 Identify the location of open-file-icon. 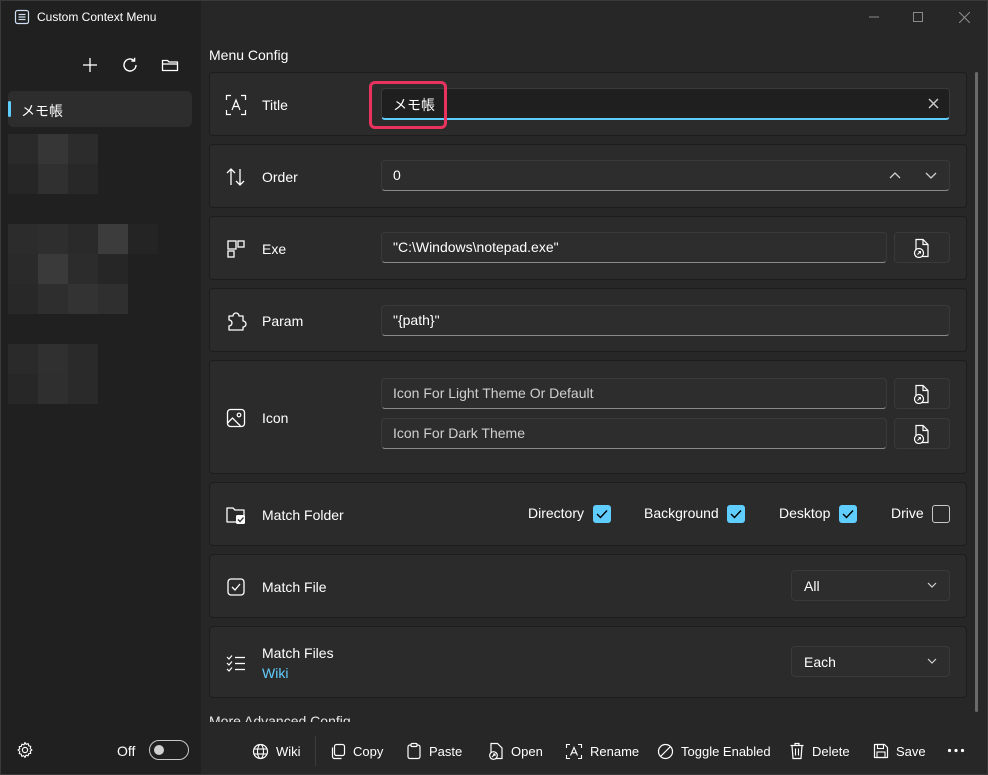
(496, 751).